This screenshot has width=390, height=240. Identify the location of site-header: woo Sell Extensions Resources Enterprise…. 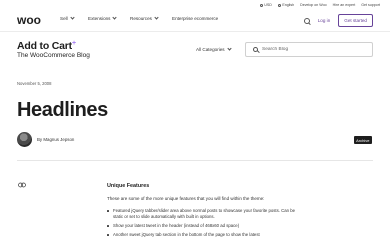
(195, 20).